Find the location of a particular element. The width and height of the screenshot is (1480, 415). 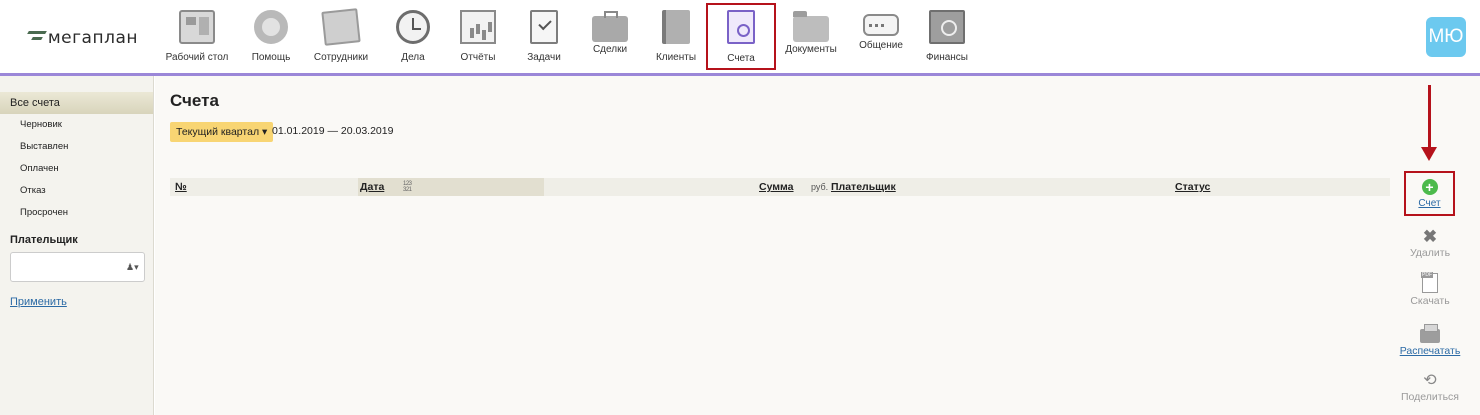

plus-icon: + is located at coordinates (1429, 187).